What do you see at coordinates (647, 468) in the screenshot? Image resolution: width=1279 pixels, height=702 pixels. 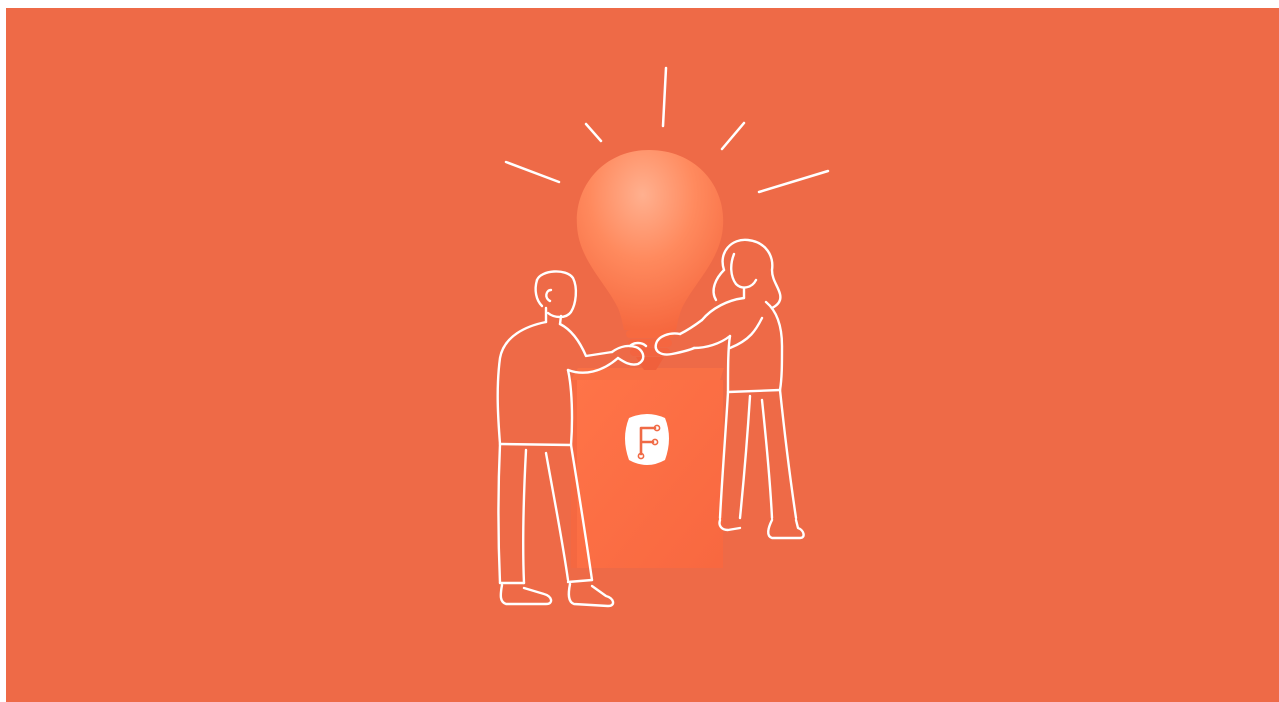 I see `pedestal-box` at bounding box center [647, 468].